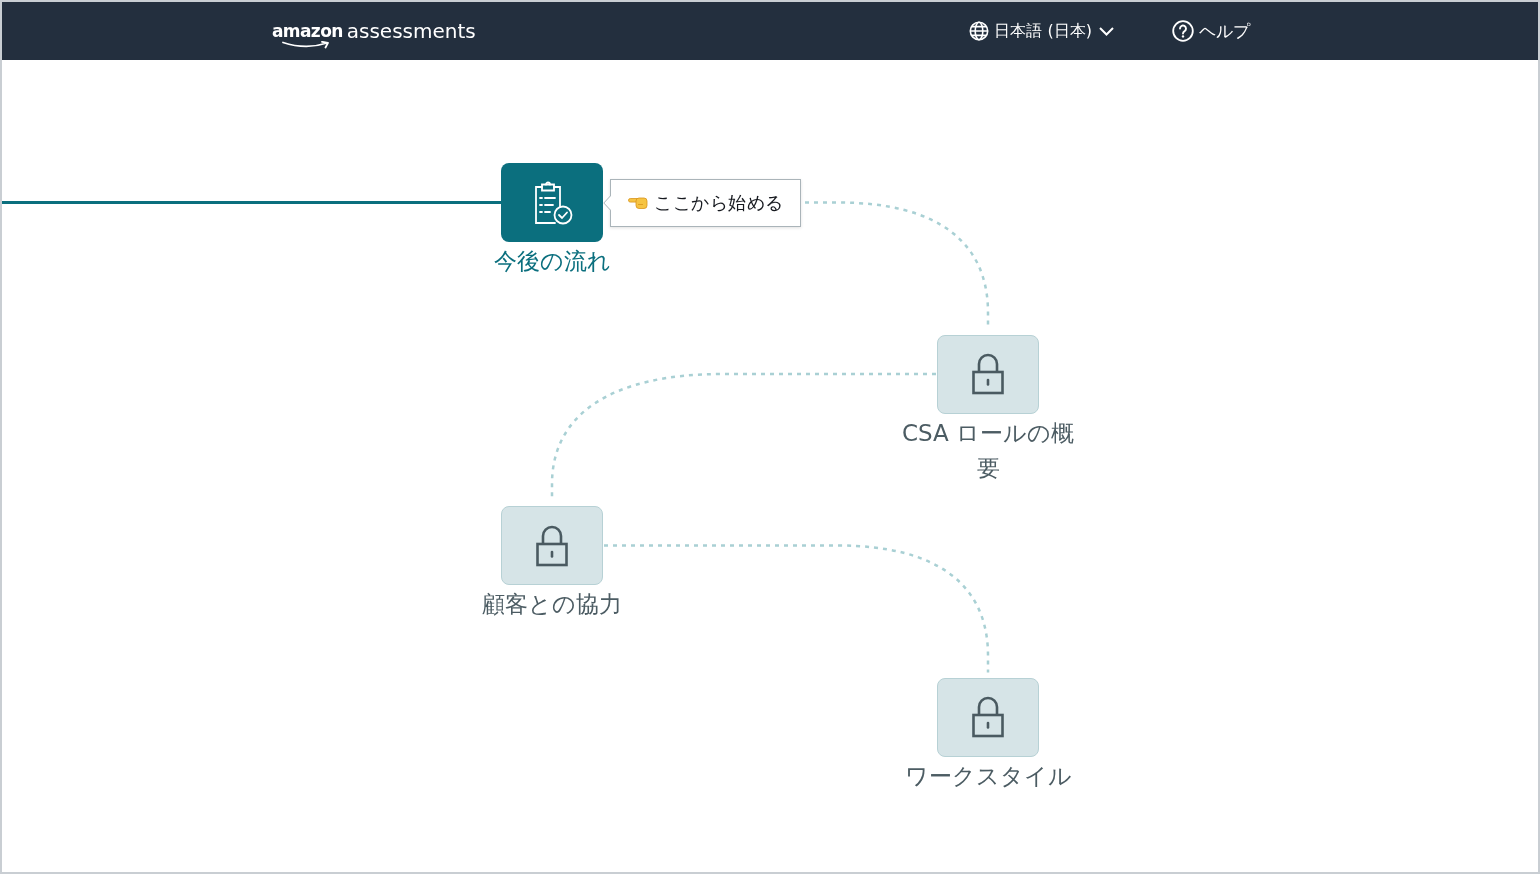 This screenshot has height=874, width=1540. I want to click on help-icon, so click(1183, 31).